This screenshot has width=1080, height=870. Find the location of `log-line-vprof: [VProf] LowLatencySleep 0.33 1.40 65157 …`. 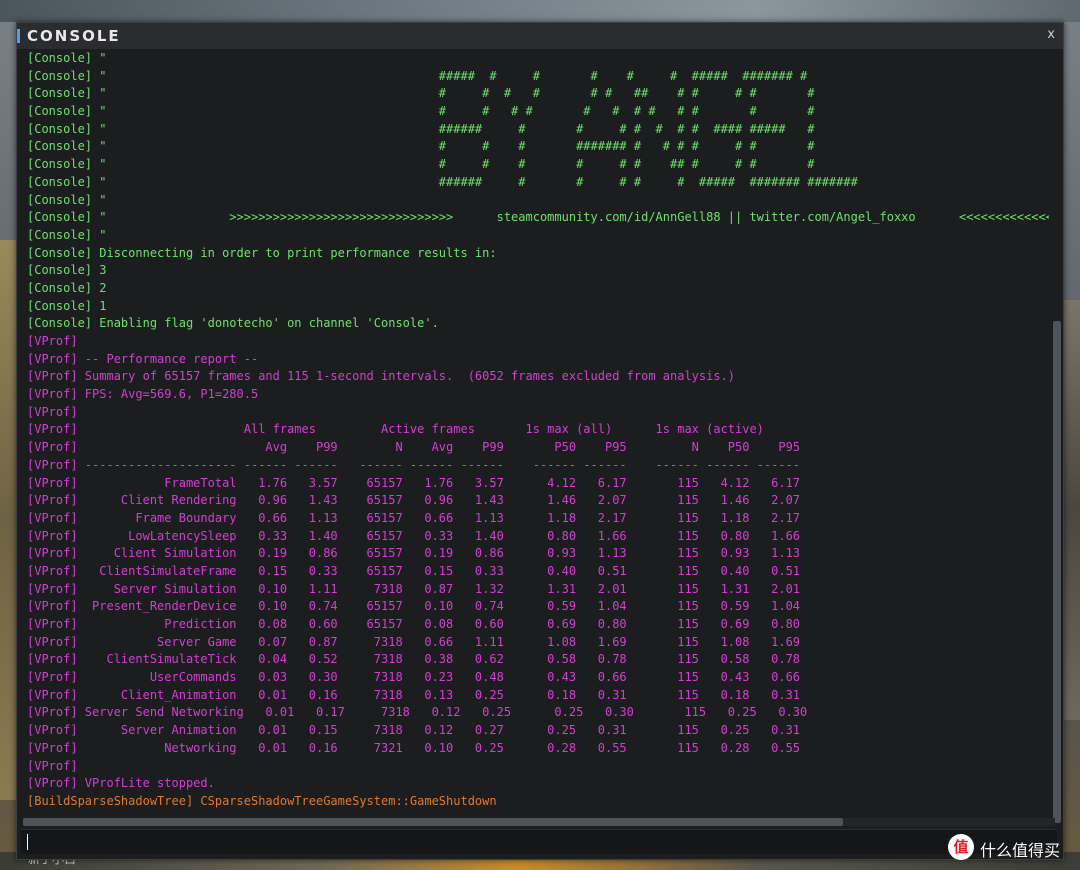

log-line-vprof: [VProf] LowLatencySleep 0.33 1.40 65157 … is located at coordinates (414, 535).